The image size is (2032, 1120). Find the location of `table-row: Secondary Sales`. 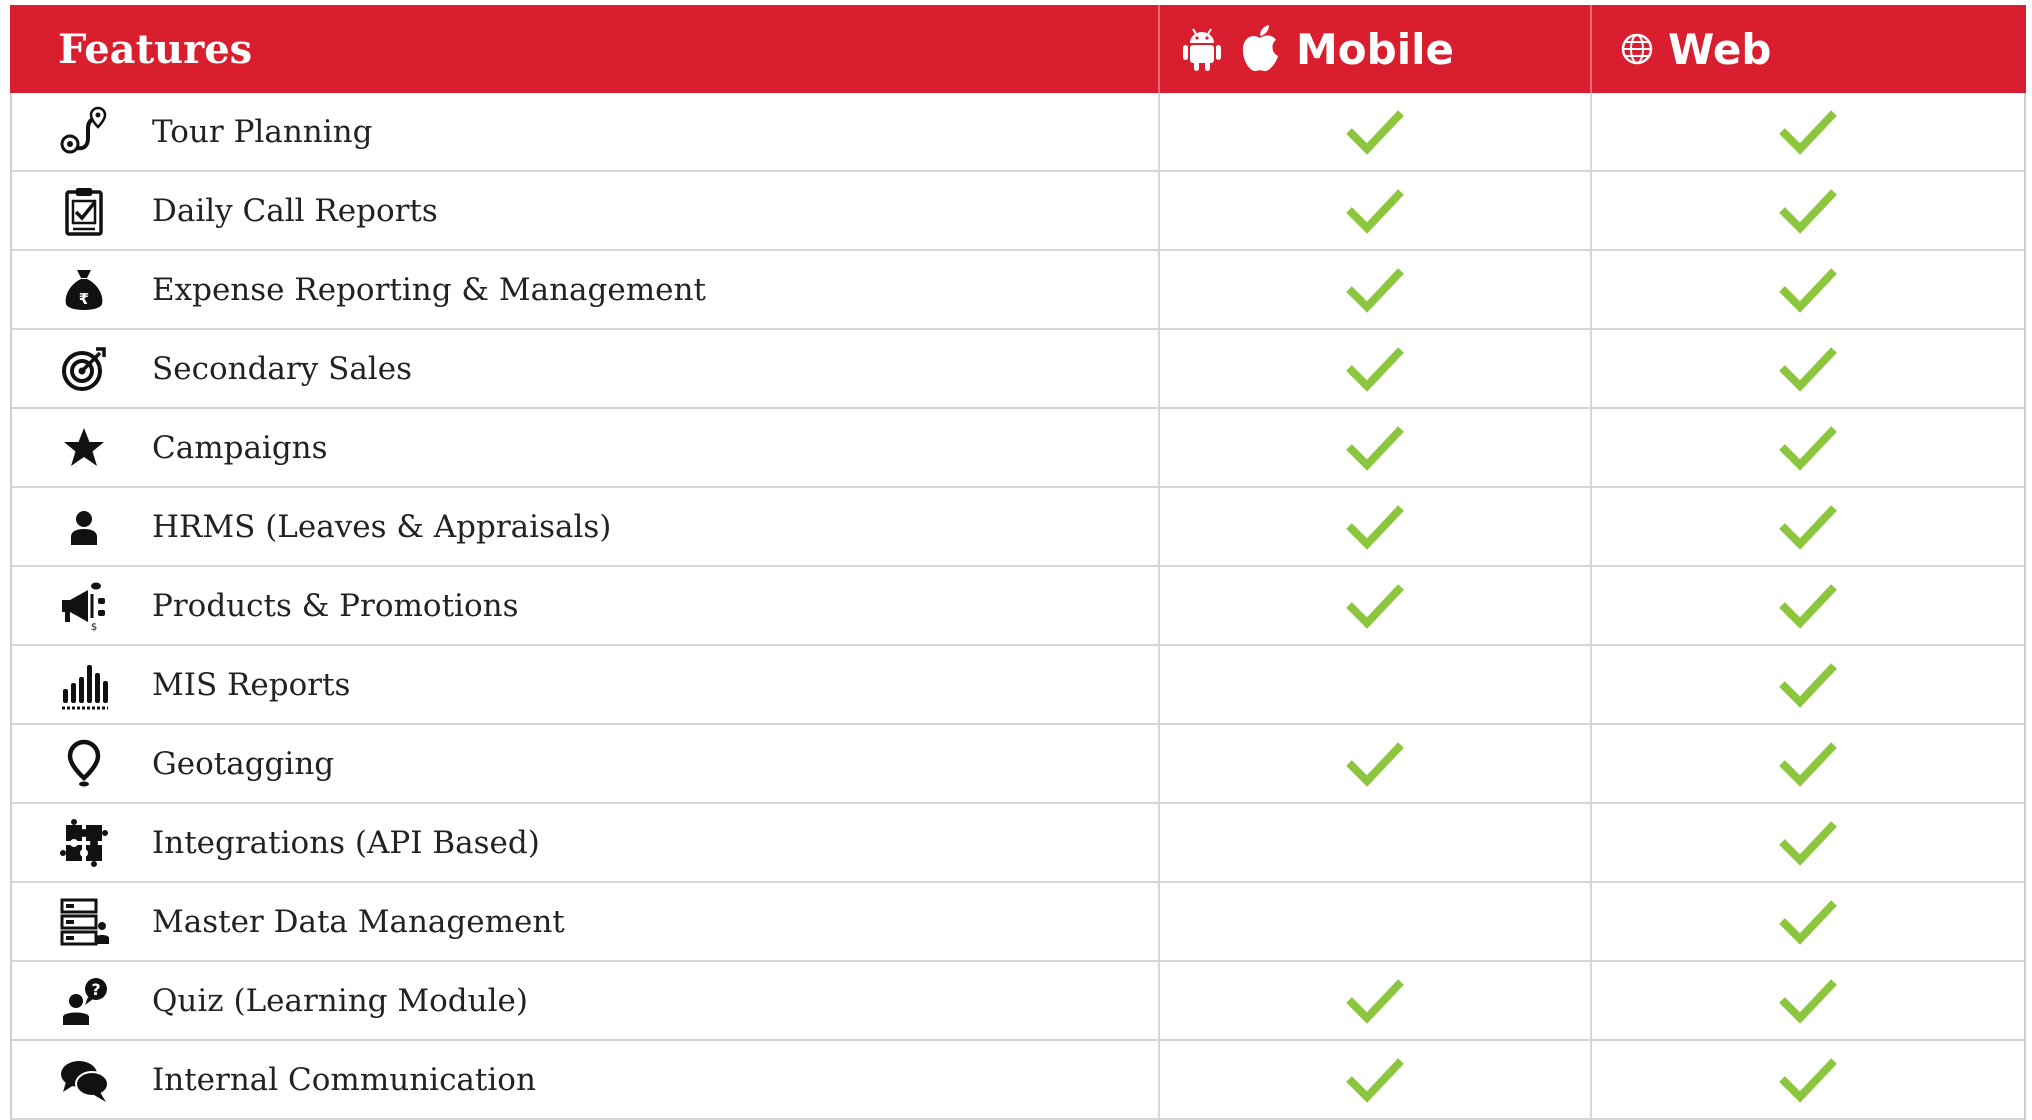

table-row: Secondary Sales is located at coordinates (1018, 369).